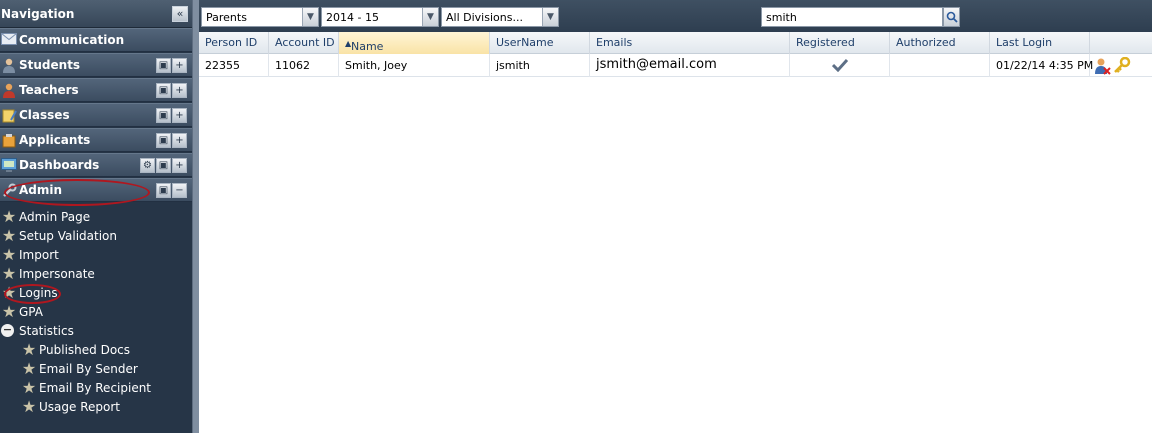 The image size is (1152, 433). I want to click on person-type-select: Parents ▼, so click(260, 17).